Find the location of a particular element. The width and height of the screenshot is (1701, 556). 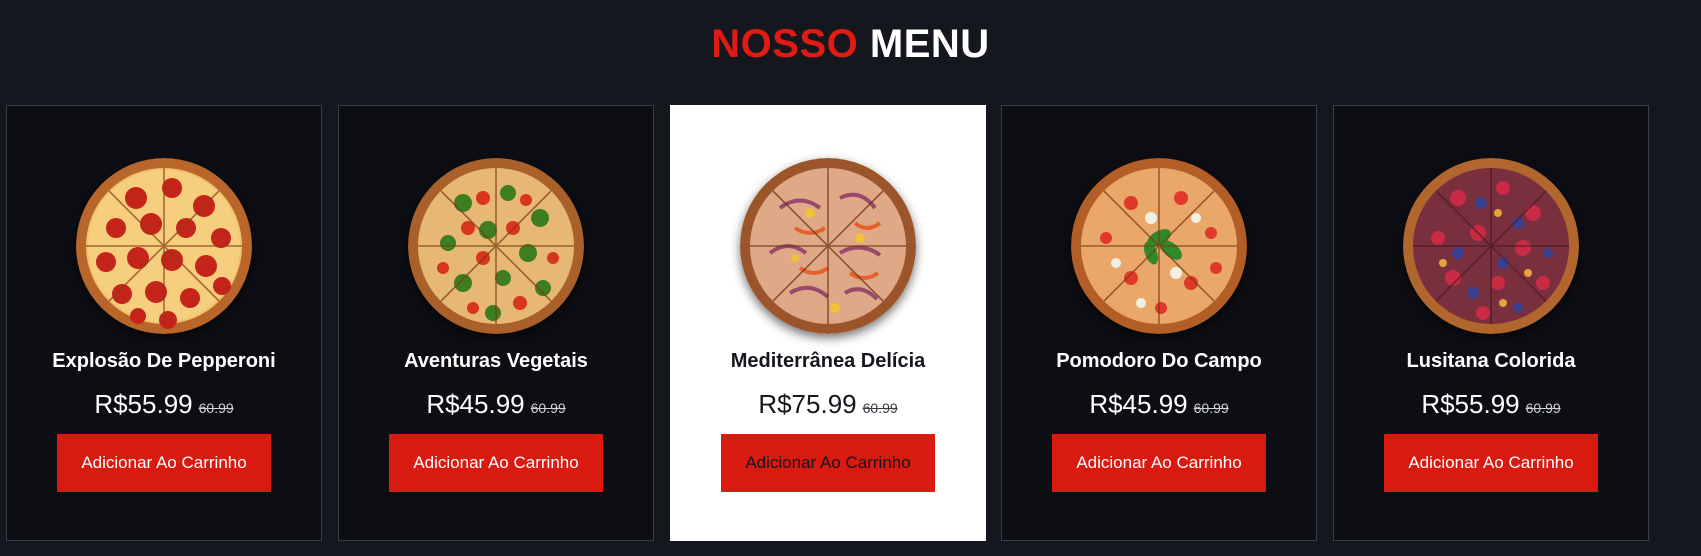

section-title: NOSSO MENU is located at coordinates (850, 44).